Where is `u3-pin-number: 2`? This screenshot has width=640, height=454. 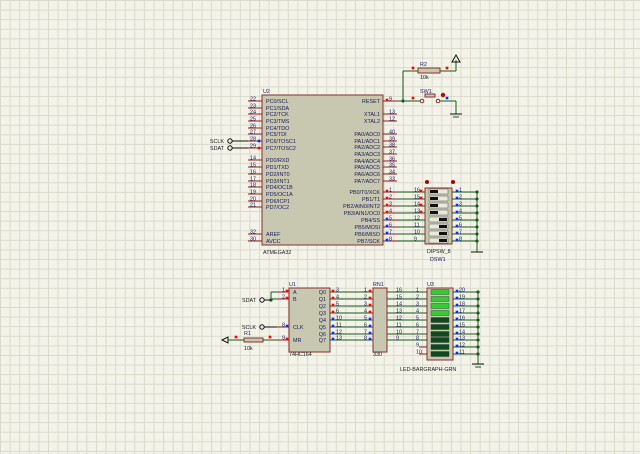 u3-pin-number: 2 is located at coordinates (417, 298).